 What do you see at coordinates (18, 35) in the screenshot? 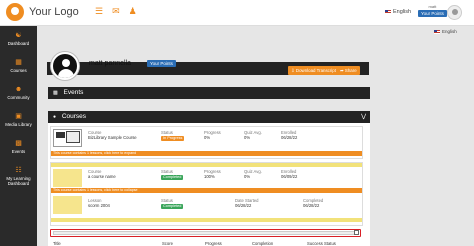
I see `dashboard-icon: ☯` at bounding box center [18, 35].